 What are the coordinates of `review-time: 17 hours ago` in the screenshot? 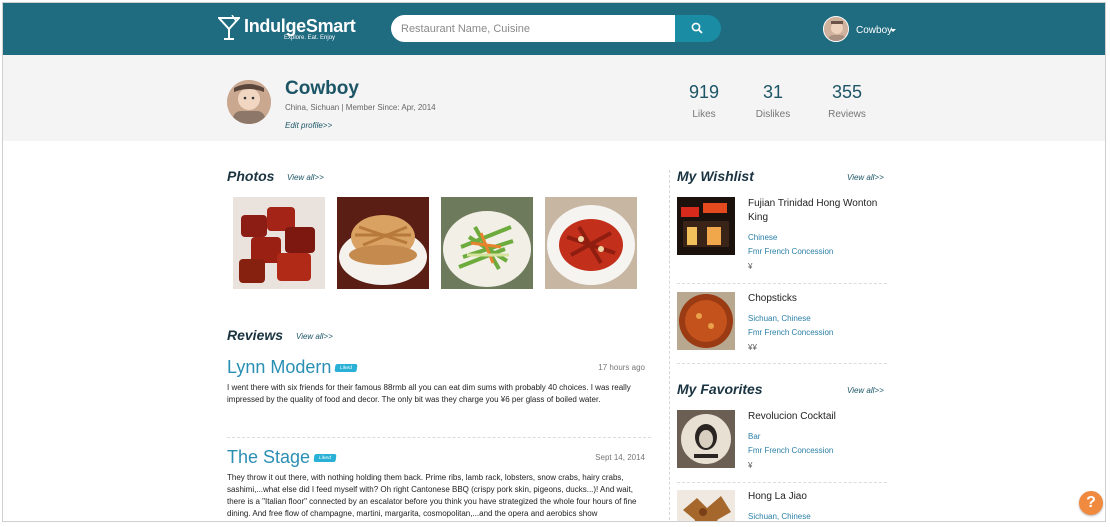 It's located at (621, 367).